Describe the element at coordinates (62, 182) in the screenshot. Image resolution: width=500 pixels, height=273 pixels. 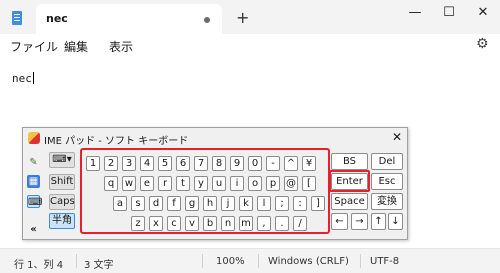
I see `shift-key: Shift` at that location.